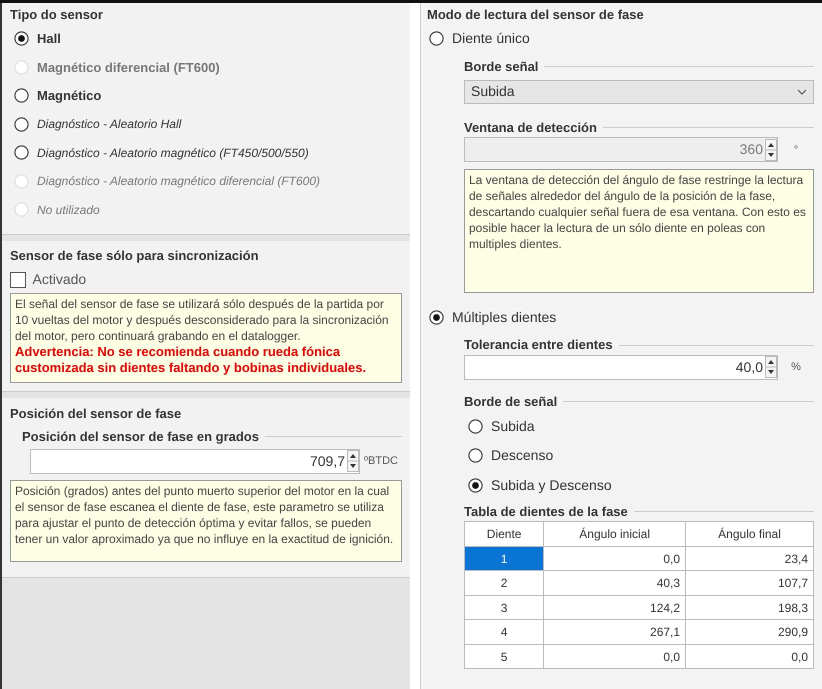 Image resolution: width=822 pixels, height=689 pixels. Describe the element at coordinates (511, 401) in the screenshot. I see `section-label: Borde de señal` at that location.